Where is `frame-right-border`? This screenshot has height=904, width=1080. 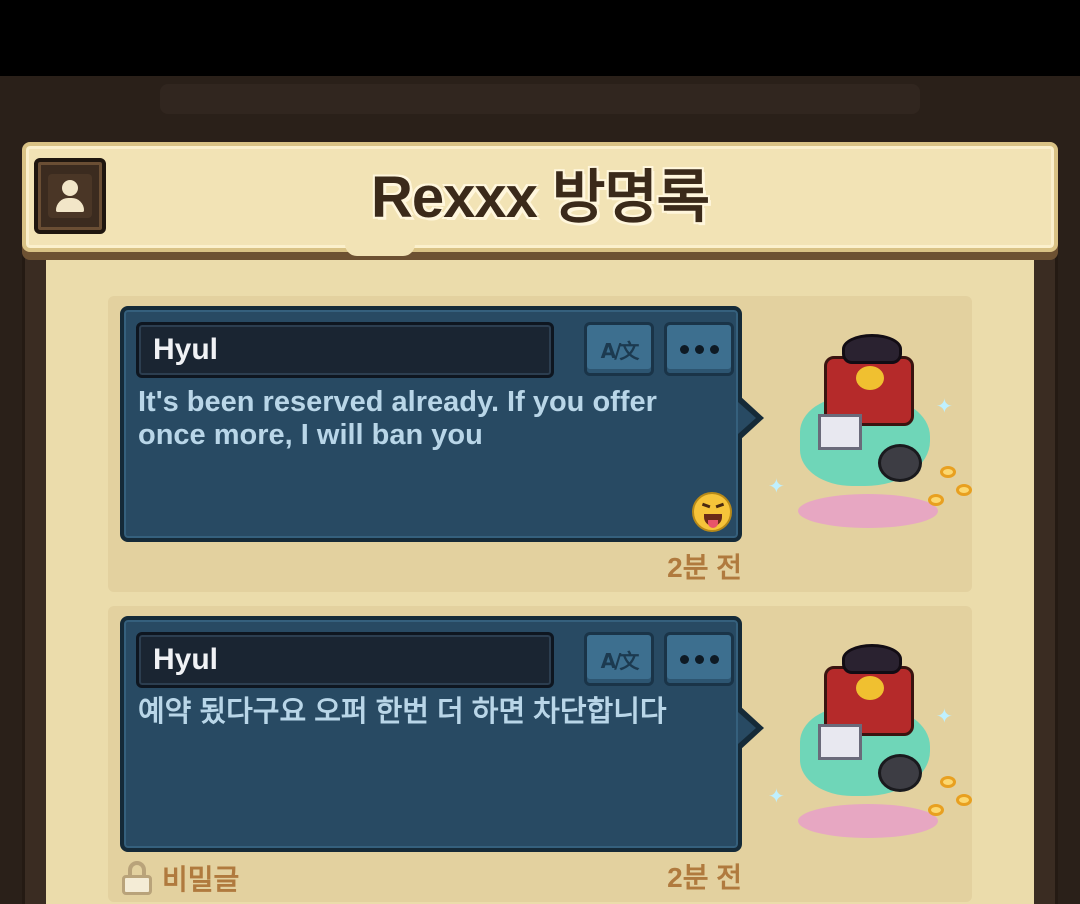 frame-right-border is located at coordinates (1045, 577).